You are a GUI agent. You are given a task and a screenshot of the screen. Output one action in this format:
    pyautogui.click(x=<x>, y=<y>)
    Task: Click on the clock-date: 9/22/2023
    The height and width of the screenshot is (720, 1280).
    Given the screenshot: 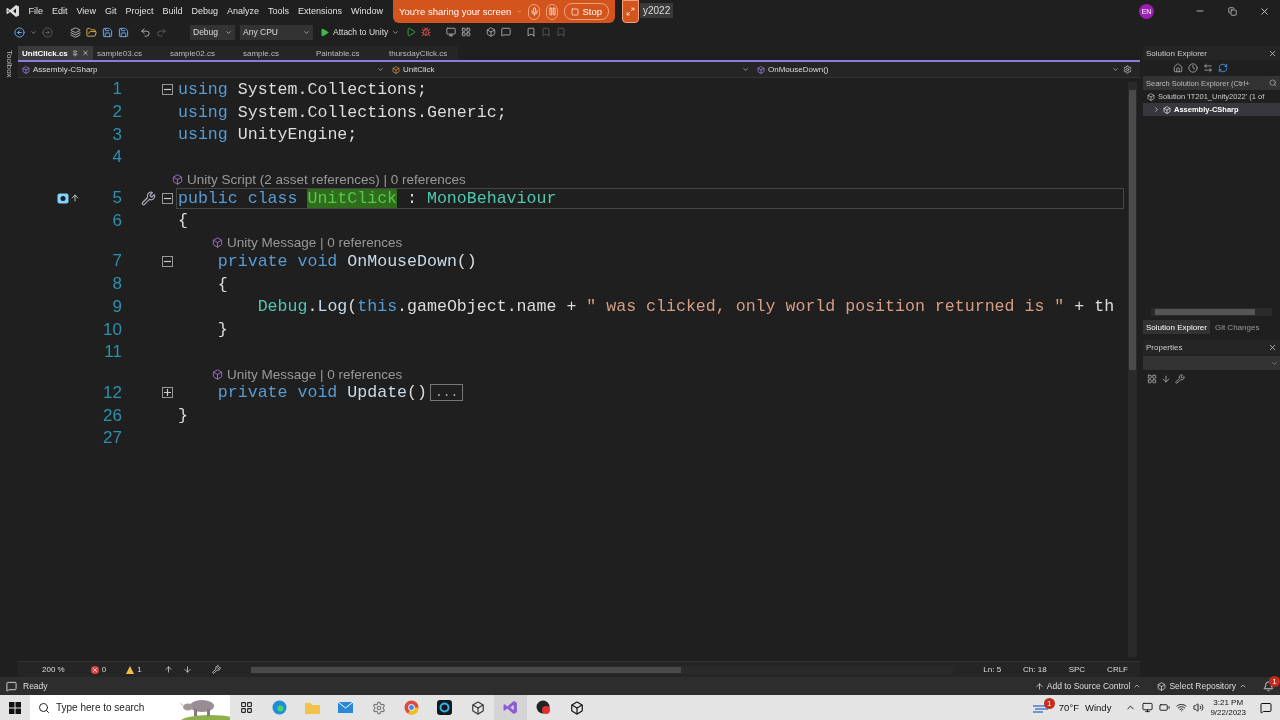 What is the action you would take?
    pyautogui.click(x=1228, y=712)
    